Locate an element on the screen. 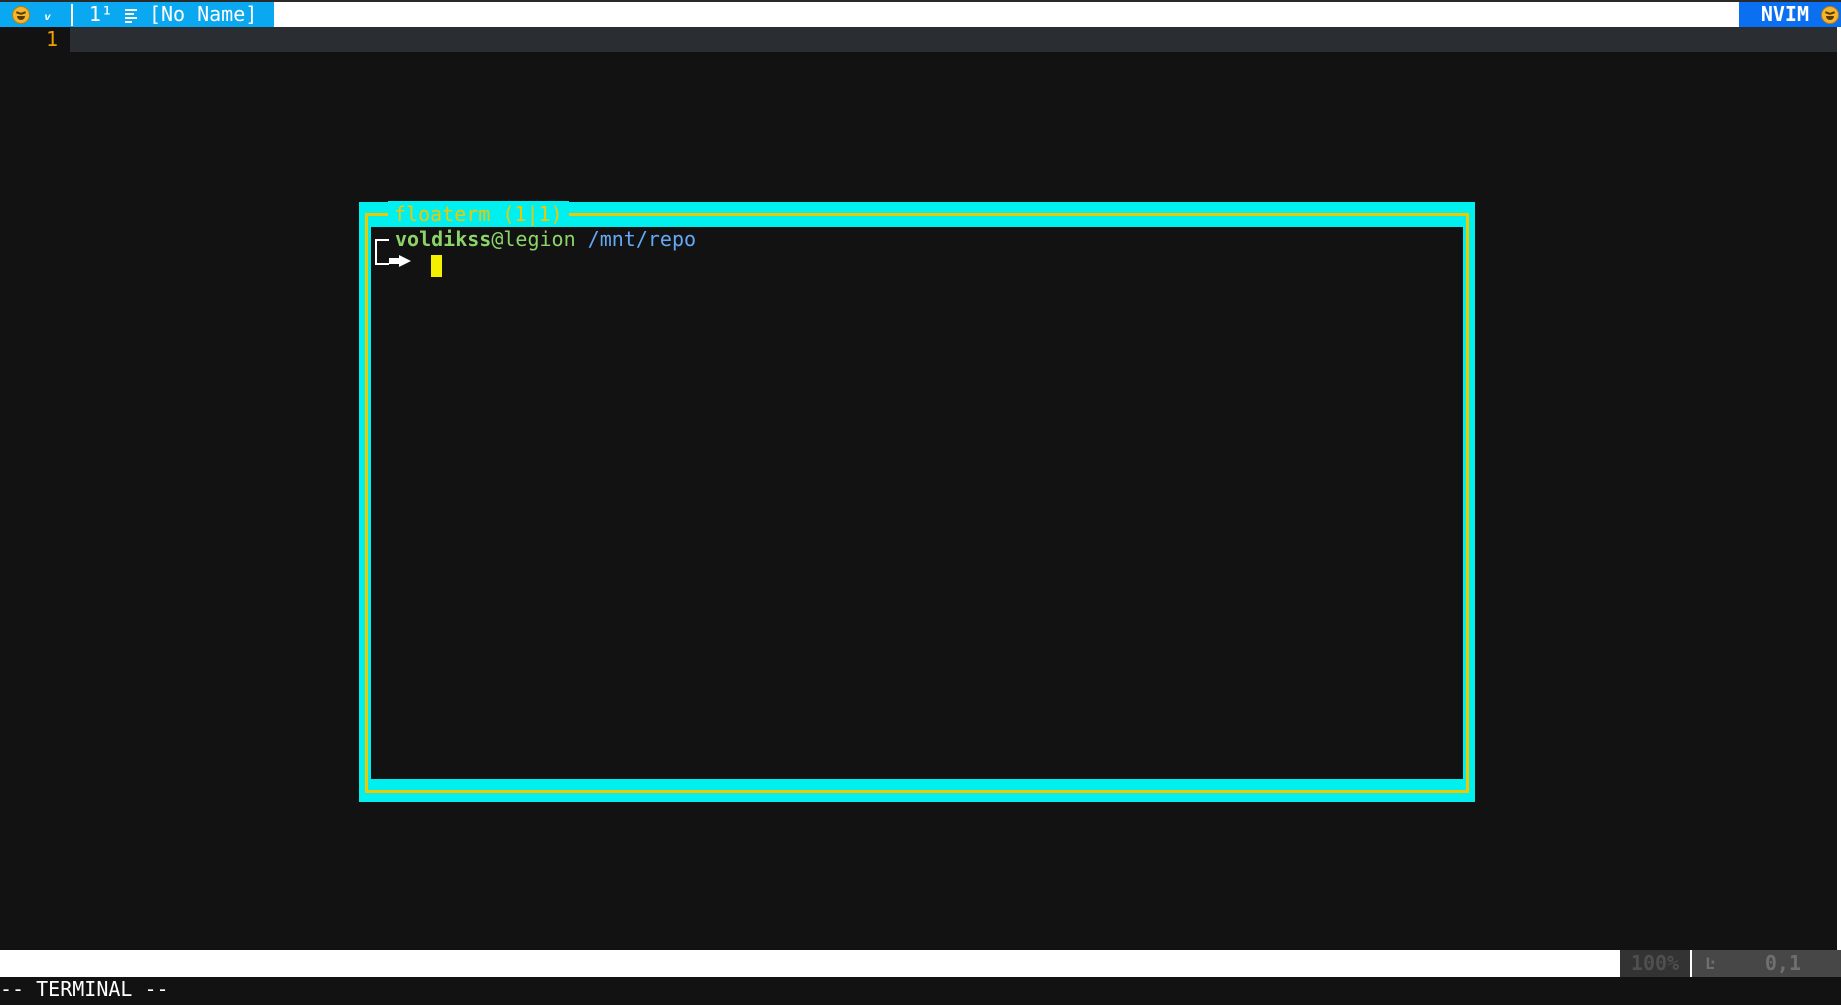  tab-number: 1¹ is located at coordinates (100, 14).